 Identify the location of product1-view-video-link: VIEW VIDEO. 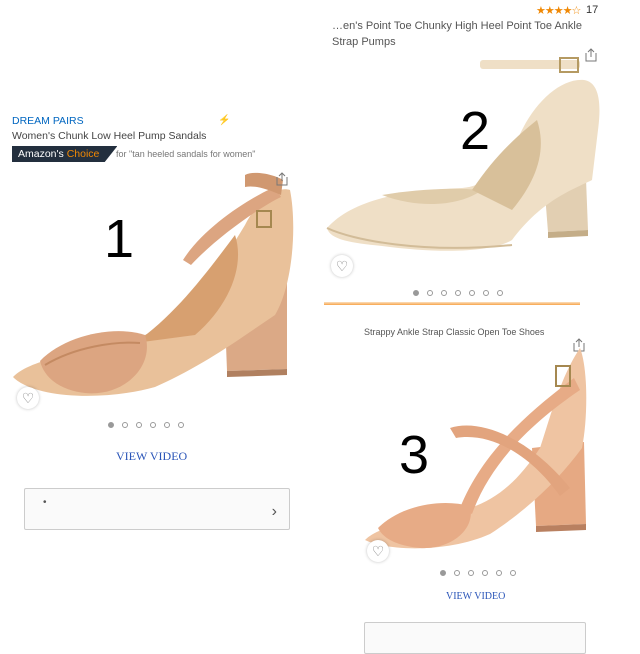
(151, 456).